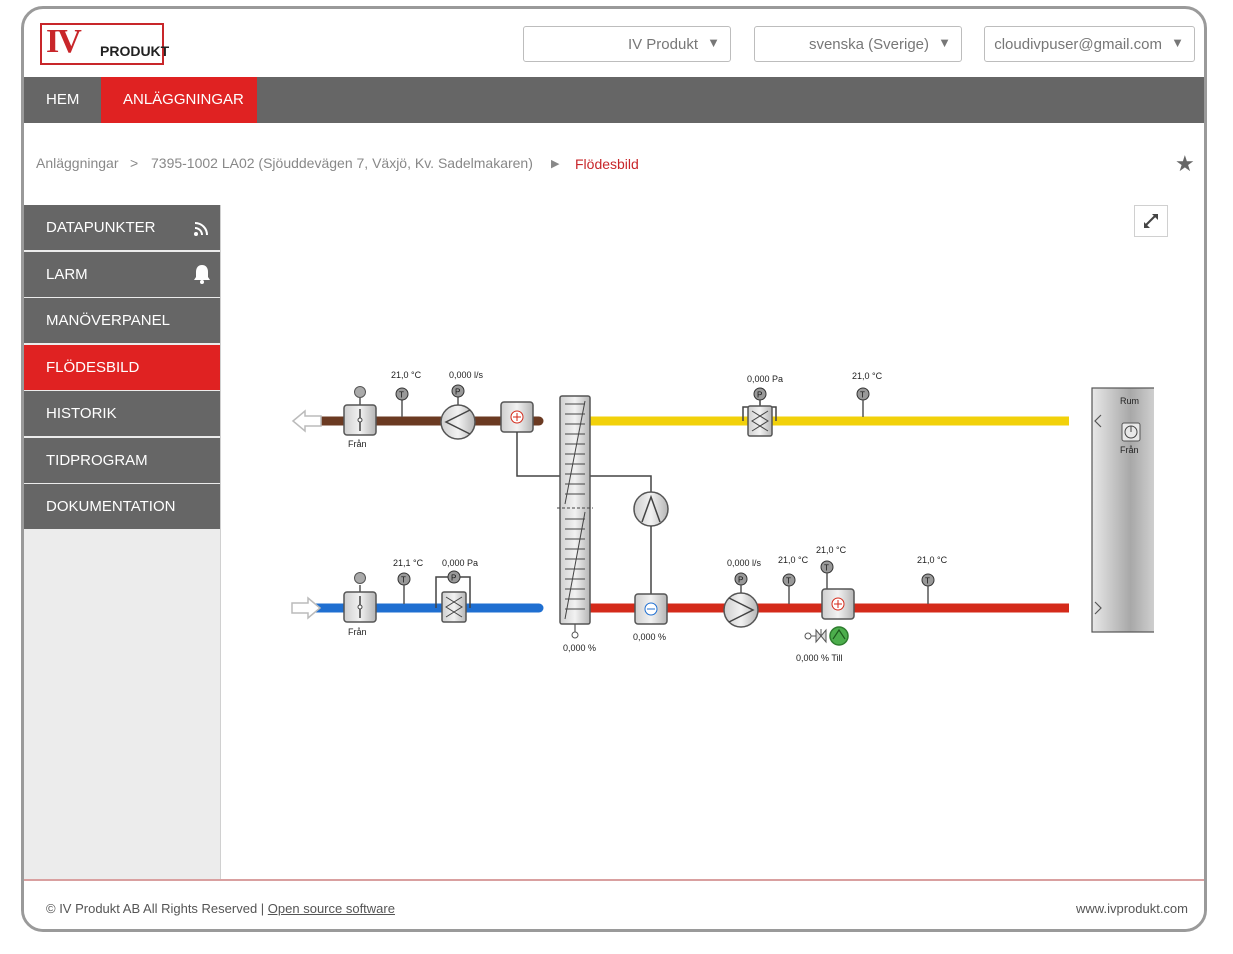 The width and height of the screenshot is (1233, 954). What do you see at coordinates (651, 609) in the screenshot?
I see `cooler` at bounding box center [651, 609].